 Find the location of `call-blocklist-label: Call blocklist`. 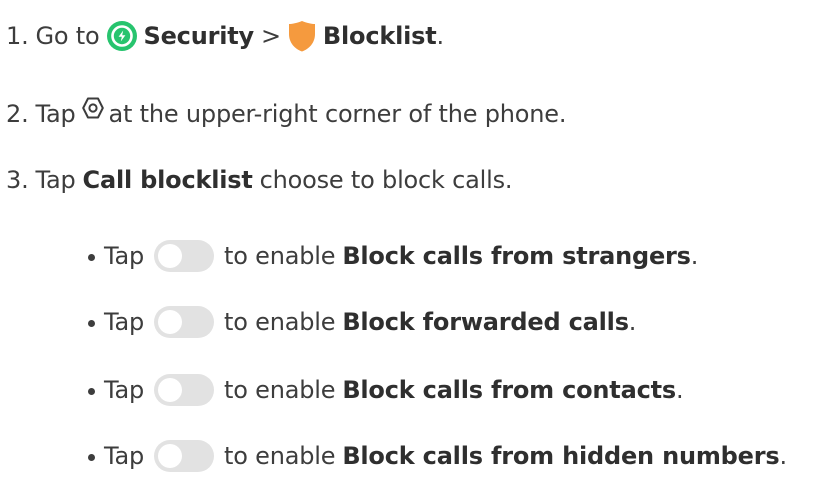

call-blocklist-label: Call blocklist is located at coordinates (167, 180).